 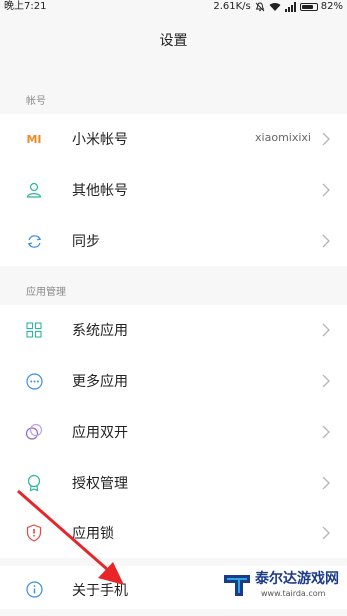 What do you see at coordinates (173, 533) in the screenshot?
I see `settings-row-app-lock: 应用锁` at bounding box center [173, 533].